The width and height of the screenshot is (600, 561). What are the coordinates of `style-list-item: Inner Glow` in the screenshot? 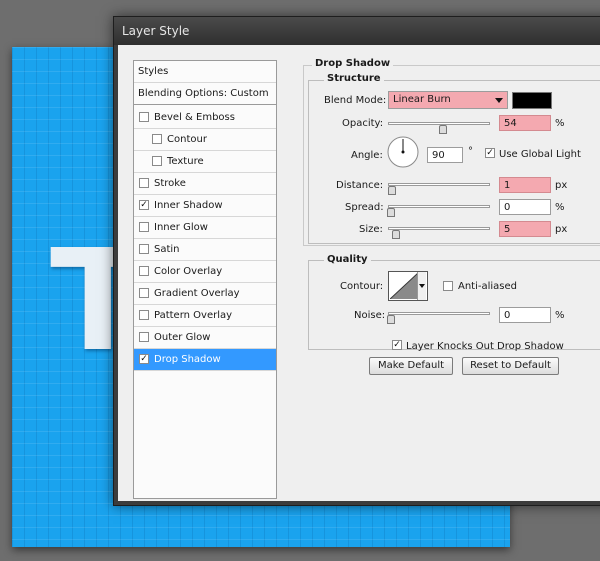 It's located at (205, 228).